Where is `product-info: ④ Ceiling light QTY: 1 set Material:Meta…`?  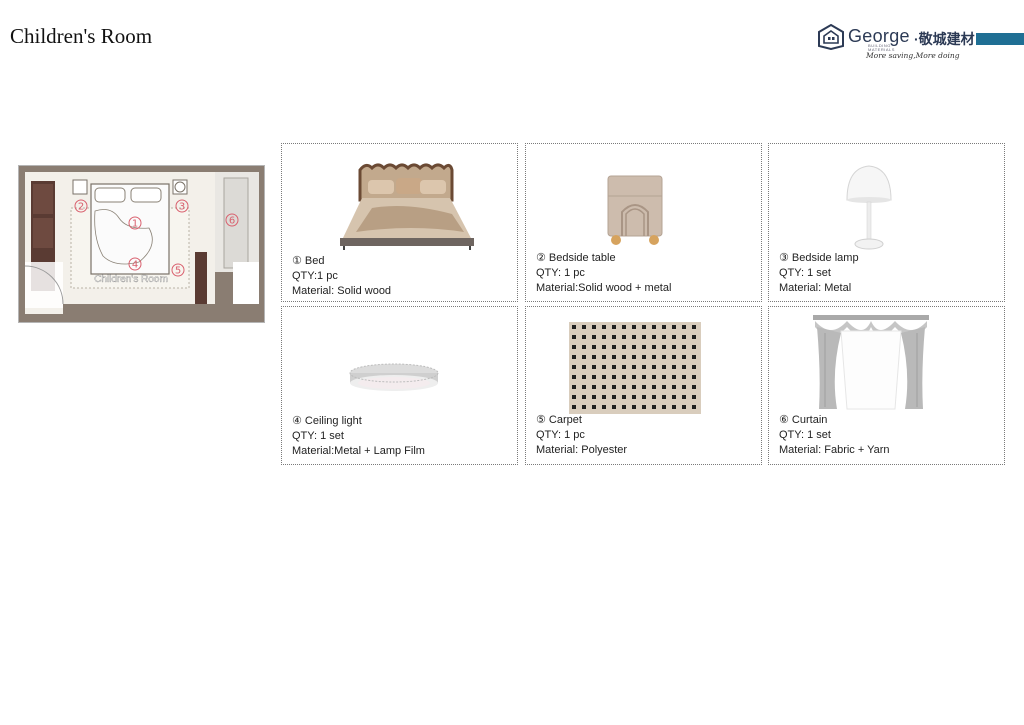 product-info: ④ Ceiling light QTY: 1 set Material:Meta… is located at coordinates (358, 436).